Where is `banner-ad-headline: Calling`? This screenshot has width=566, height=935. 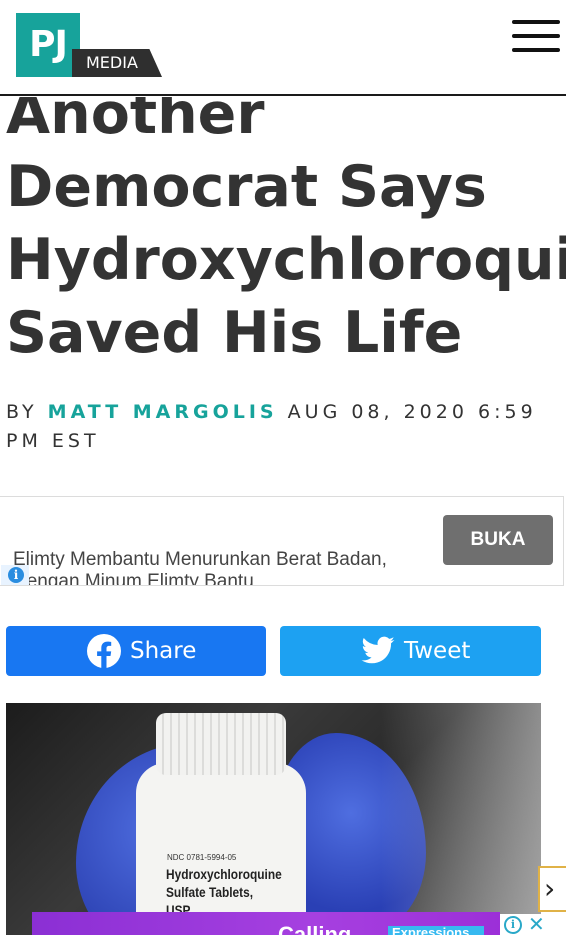
banner-ad-headline: Calling is located at coordinates (315, 928).